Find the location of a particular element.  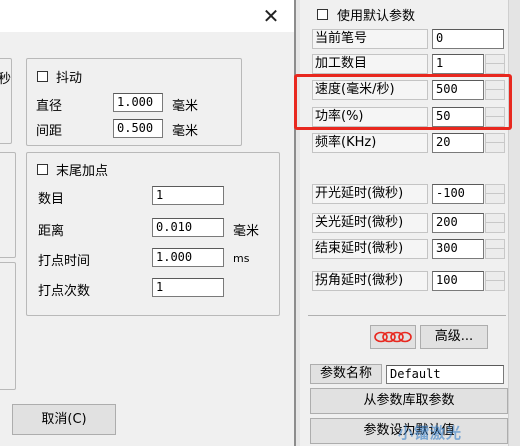

param-label: 功率(%) is located at coordinates (370, 117).